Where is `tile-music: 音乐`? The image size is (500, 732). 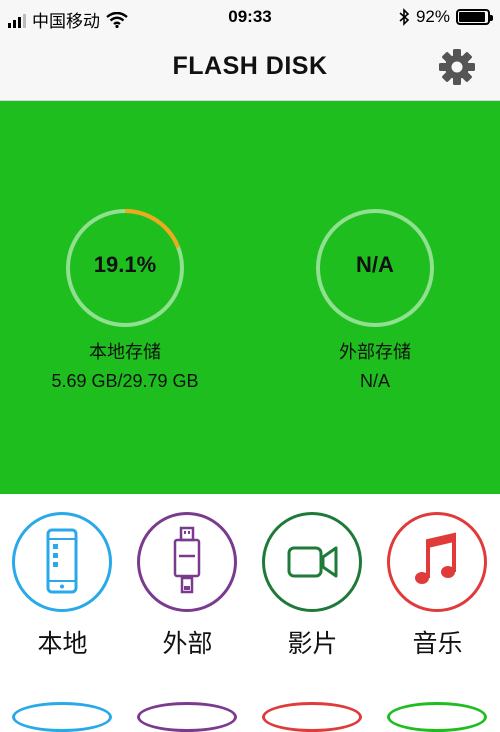 tile-music: 音乐 is located at coordinates (437, 592).